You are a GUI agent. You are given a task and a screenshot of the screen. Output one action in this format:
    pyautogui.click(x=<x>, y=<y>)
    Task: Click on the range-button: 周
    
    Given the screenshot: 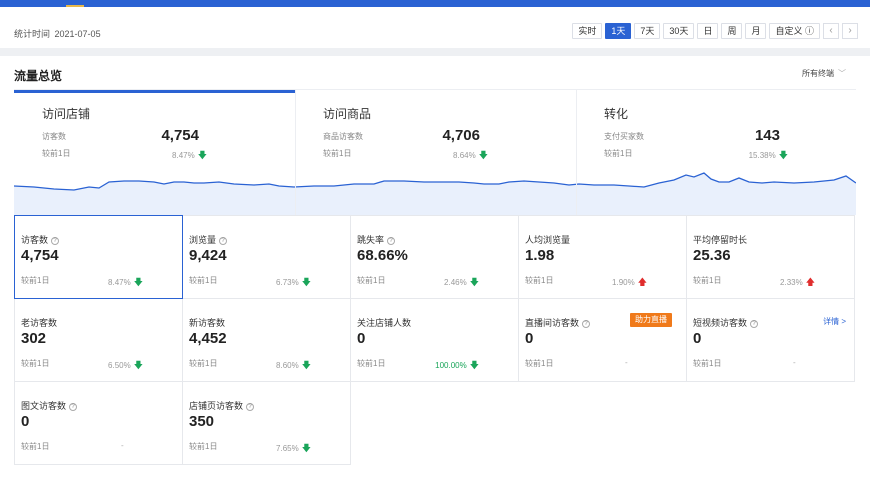 What is the action you would take?
    pyautogui.click(x=732, y=31)
    